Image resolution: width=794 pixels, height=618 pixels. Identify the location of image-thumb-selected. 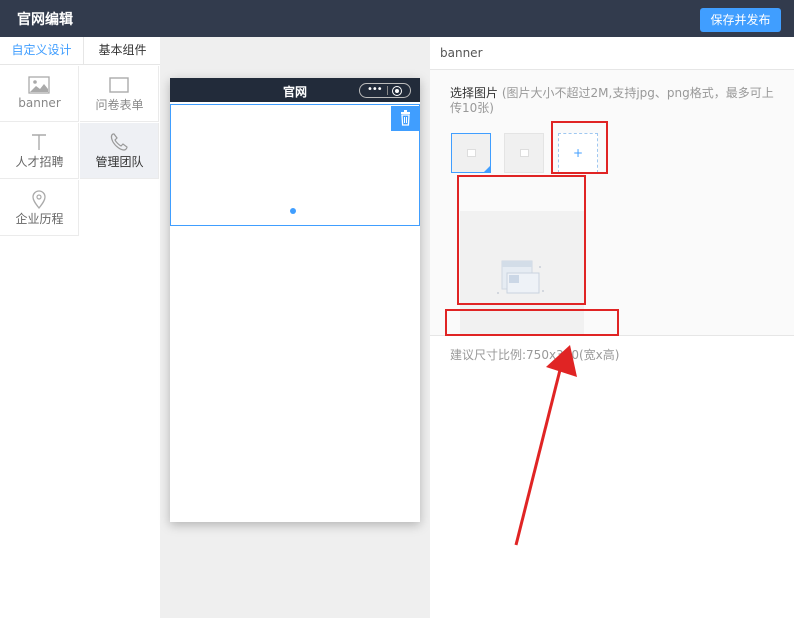
(471, 153).